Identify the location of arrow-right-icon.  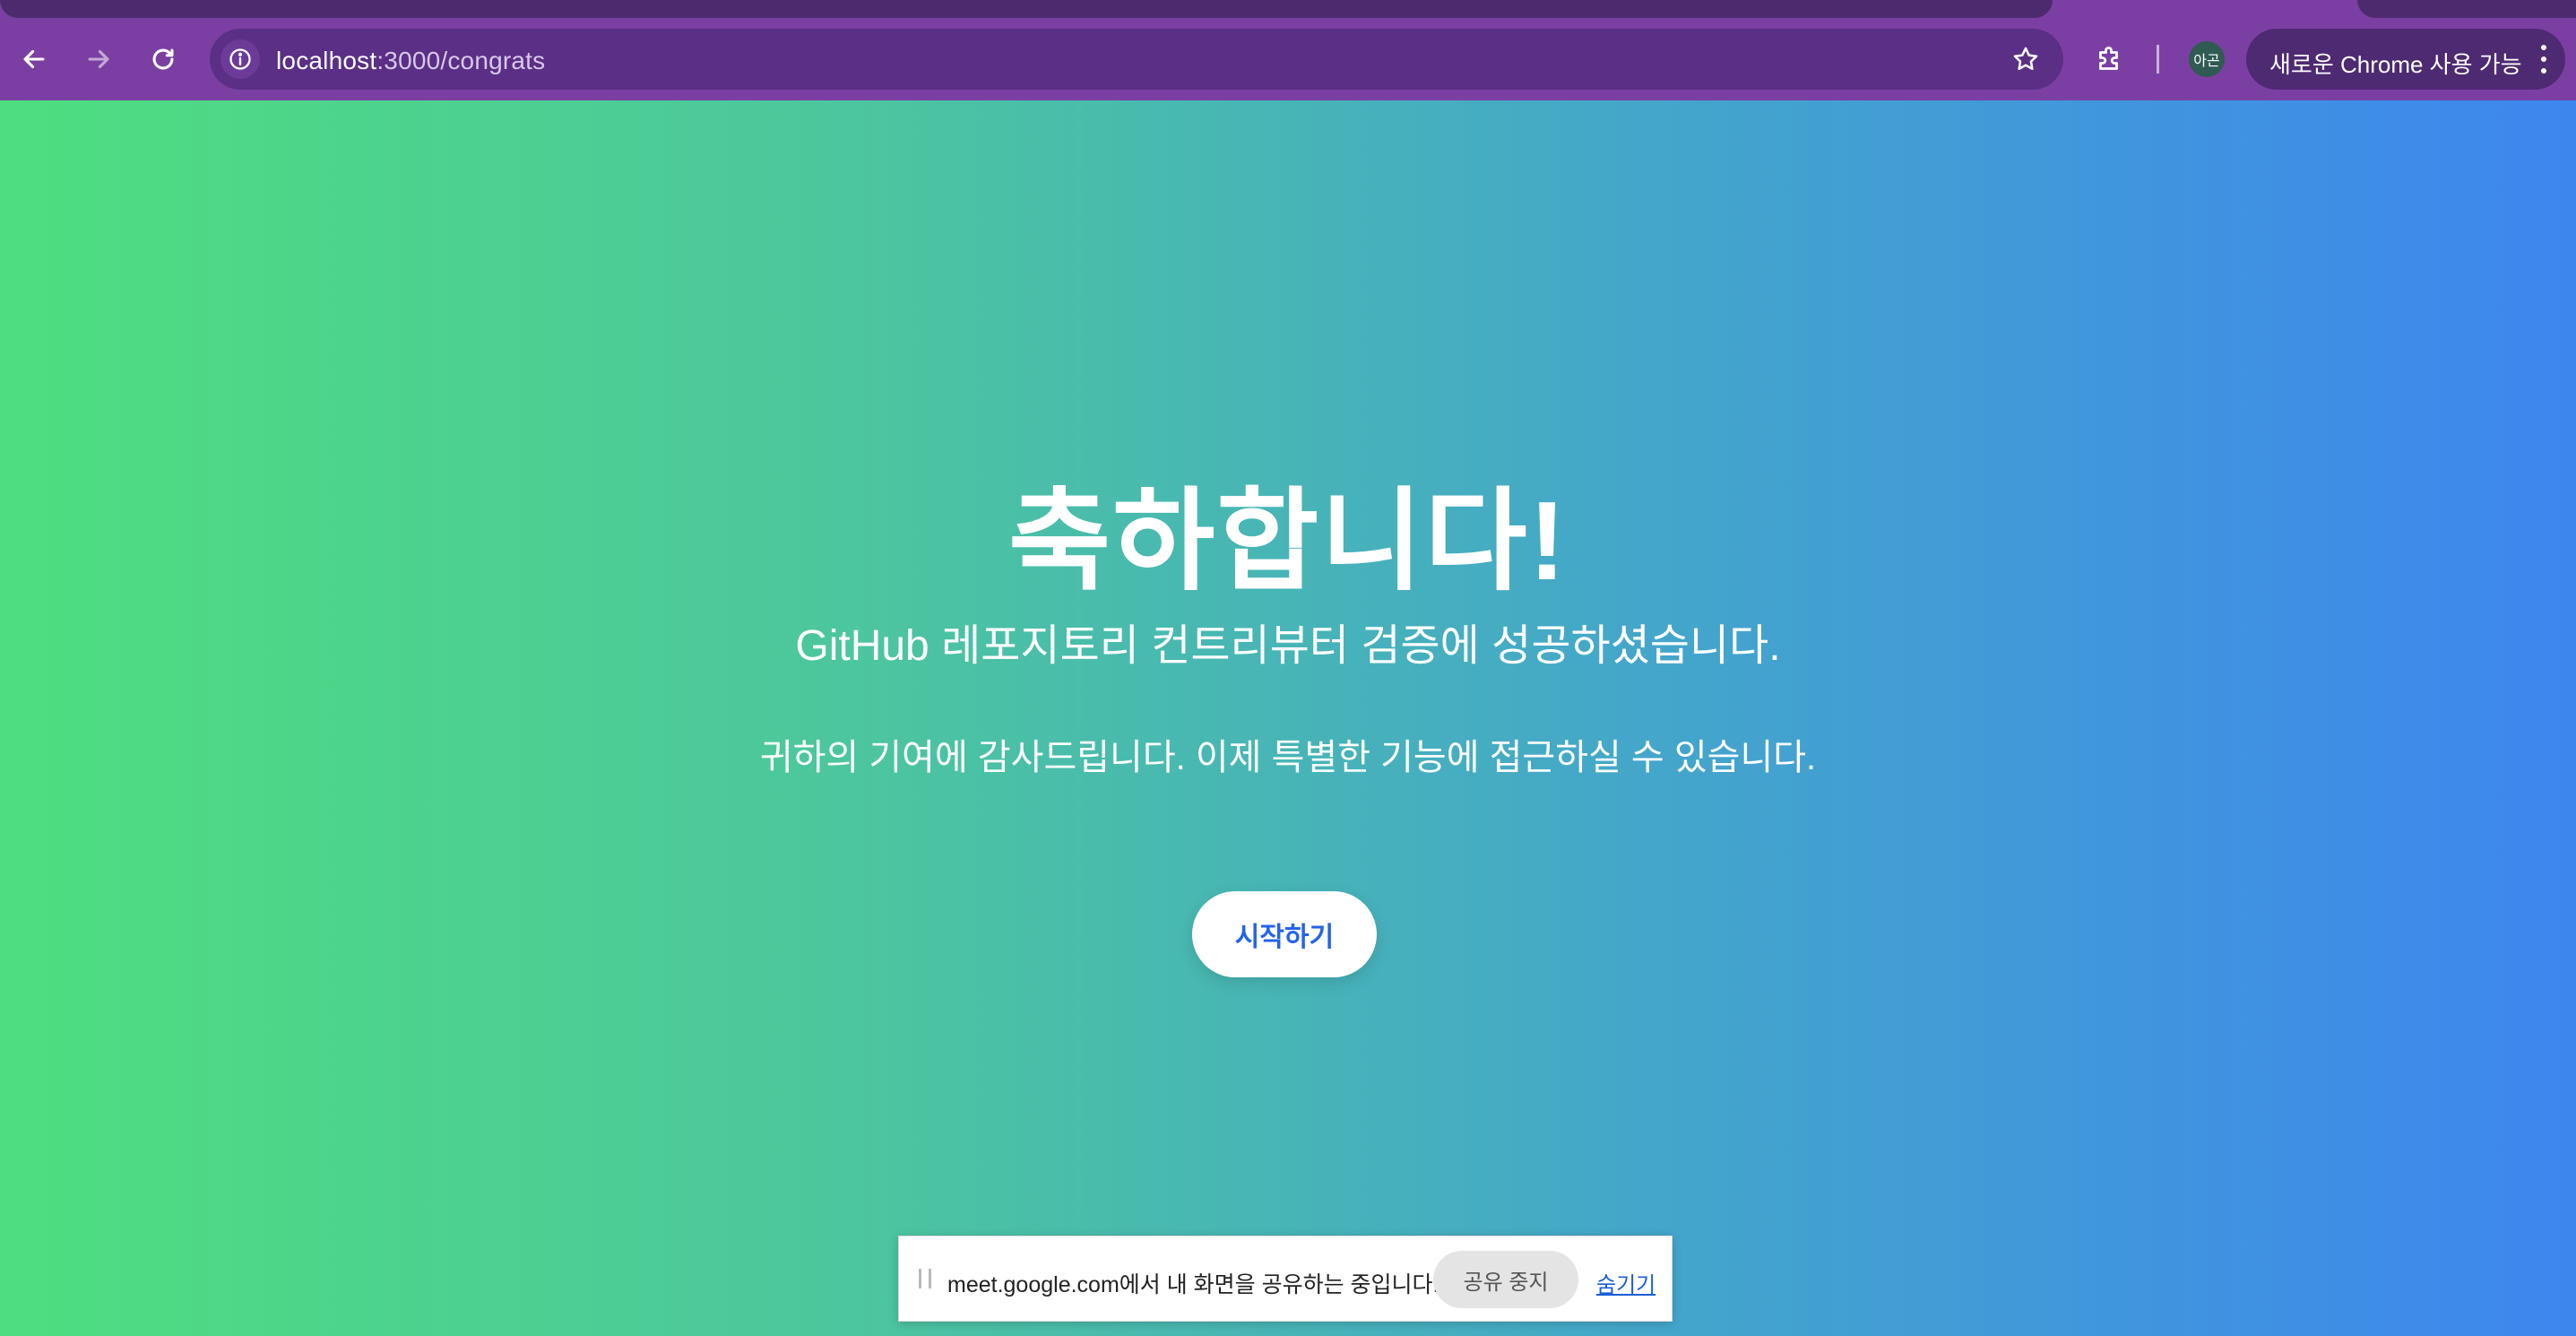
(98, 59).